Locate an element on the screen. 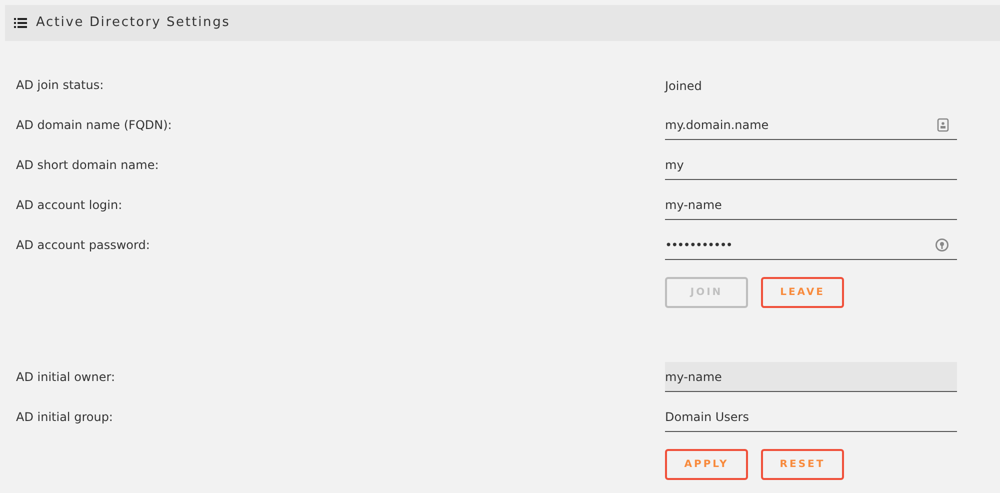 The image size is (1000, 493). contact-card-icon is located at coordinates (943, 125).